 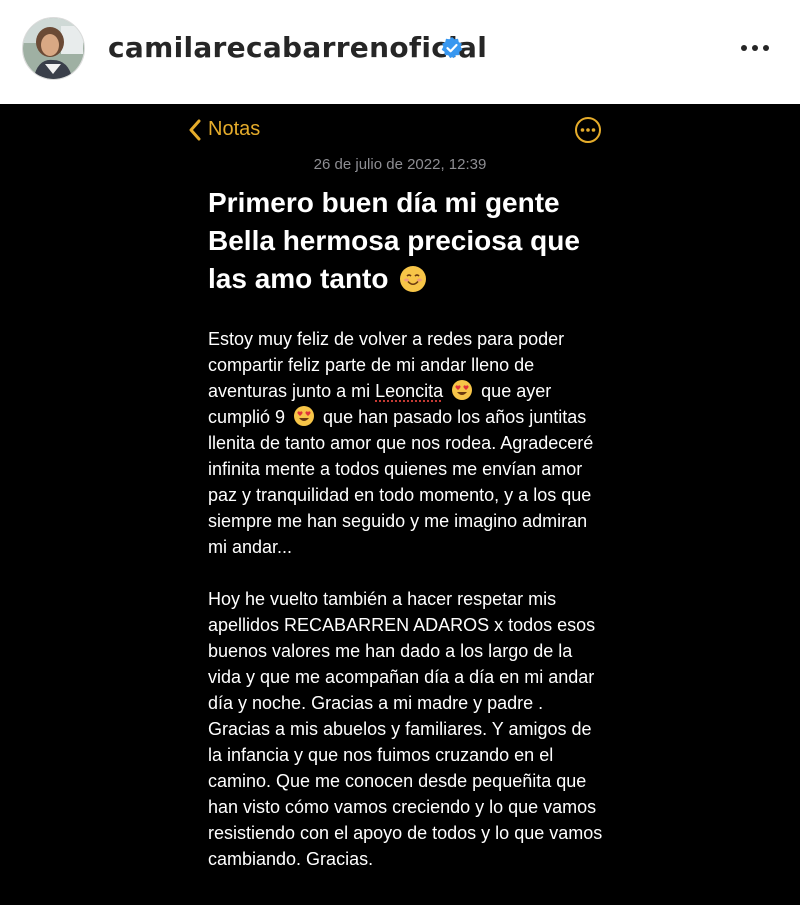 What do you see at coordinates (755, 48) in the screenshot?
I see `more-options-icon` at bounding box center [755, 48].